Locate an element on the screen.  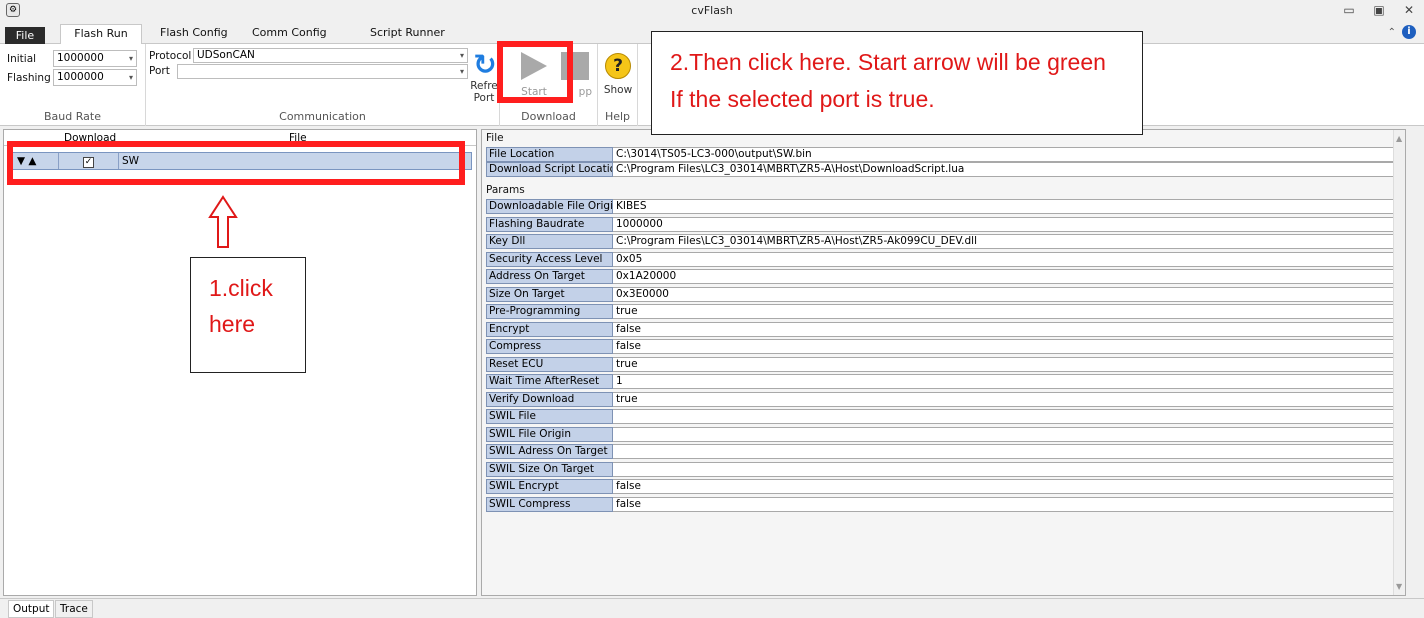
title-bar: ⚙ cvFlash ▭ ▣ ✕ is located at coordinates (712, 11).